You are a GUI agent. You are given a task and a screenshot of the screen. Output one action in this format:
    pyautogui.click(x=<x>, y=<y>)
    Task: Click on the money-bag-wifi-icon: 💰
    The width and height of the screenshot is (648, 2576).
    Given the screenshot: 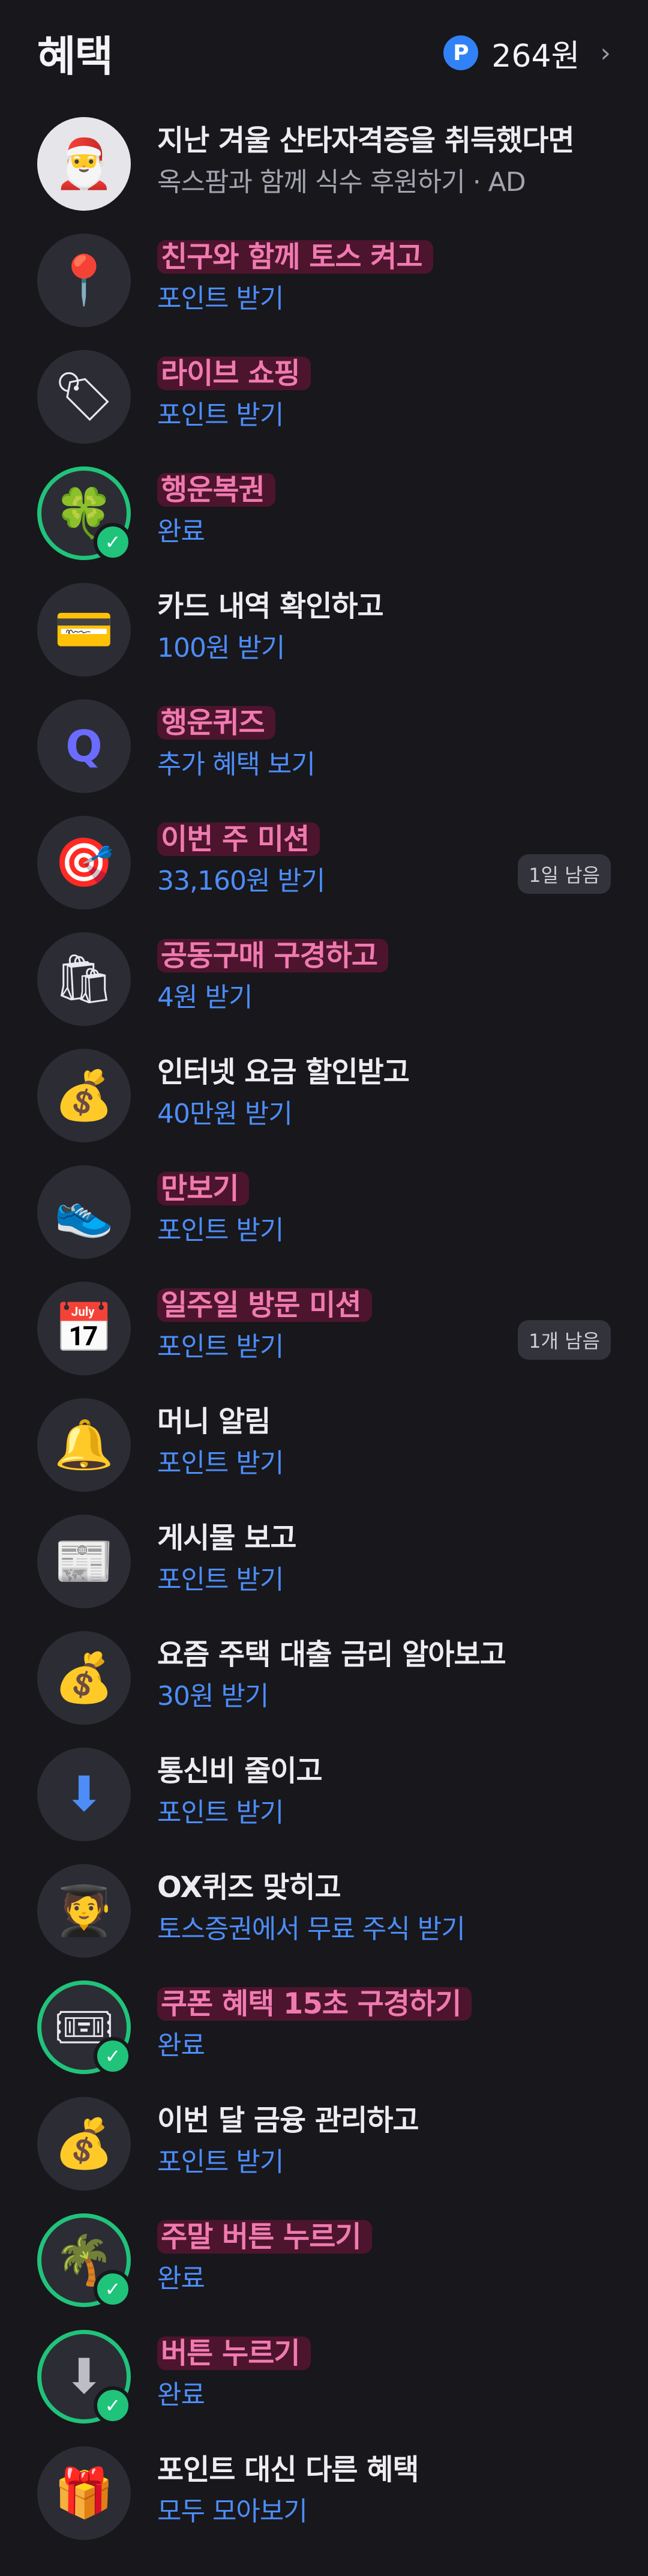 What is the action you would take?
    pyautogui.click(x=84, y=1095)
    